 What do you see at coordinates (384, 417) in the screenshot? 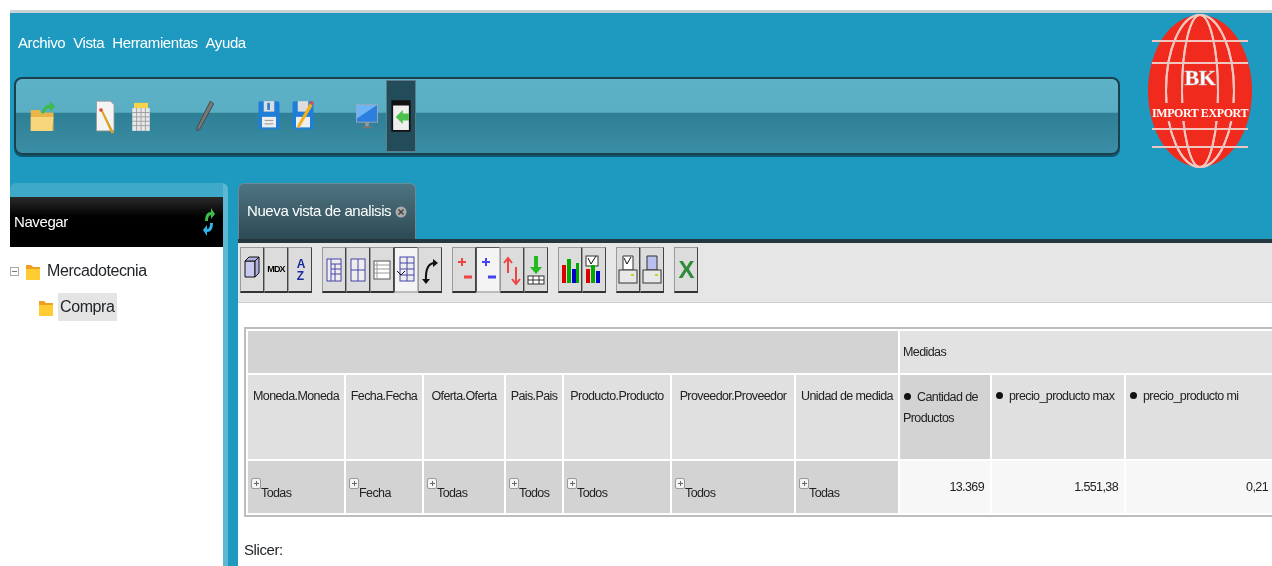
I see `column-header: Fecha.Fecha` at bounding box center [384, 417].